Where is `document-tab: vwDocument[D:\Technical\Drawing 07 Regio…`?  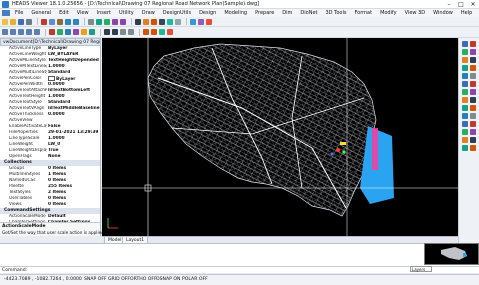
document-tab: vwDocument[D:\Technical\Drawing 07 Regio… is located at coordinates (50, 42).